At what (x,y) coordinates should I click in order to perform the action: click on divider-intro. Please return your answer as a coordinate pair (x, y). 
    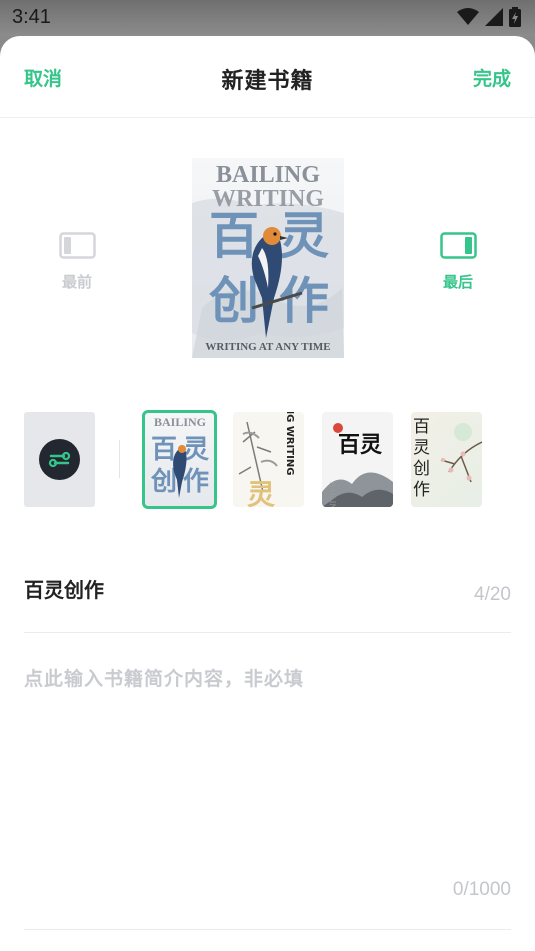
    Looking at the image, I should click on (267, 929).